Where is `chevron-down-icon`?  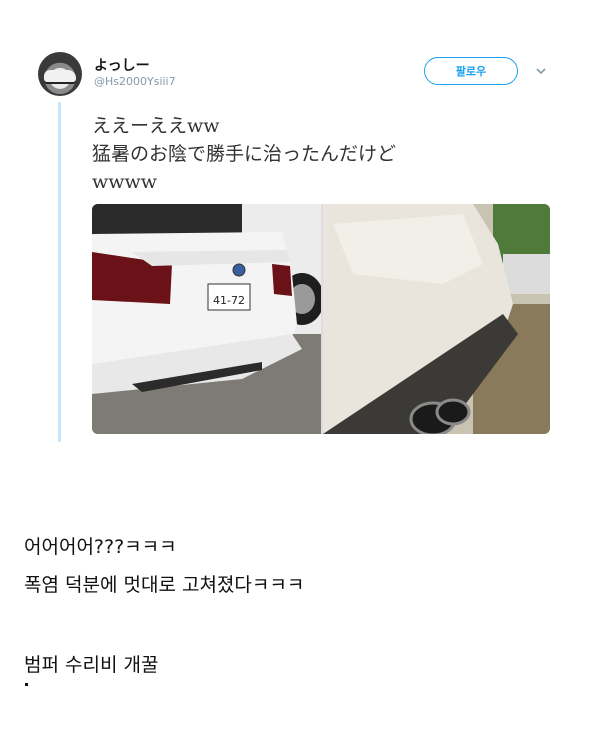 chevron-down-icon is located at coordinates (541, 71).